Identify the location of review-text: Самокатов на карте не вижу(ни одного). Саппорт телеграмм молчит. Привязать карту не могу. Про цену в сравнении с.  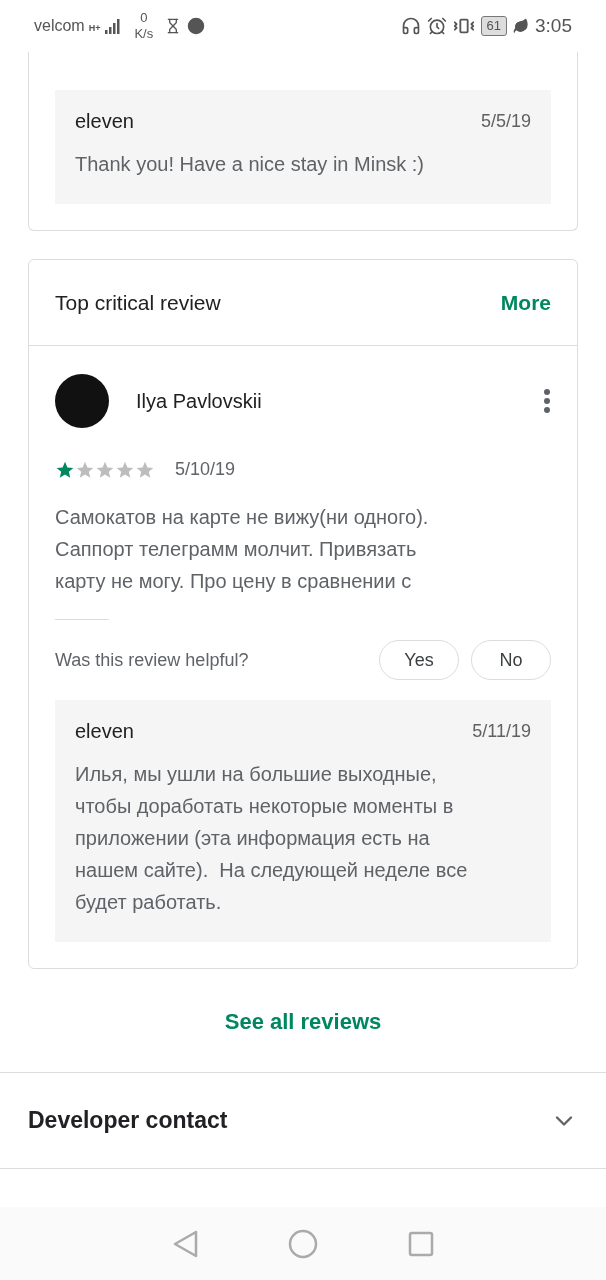
(242, 549).